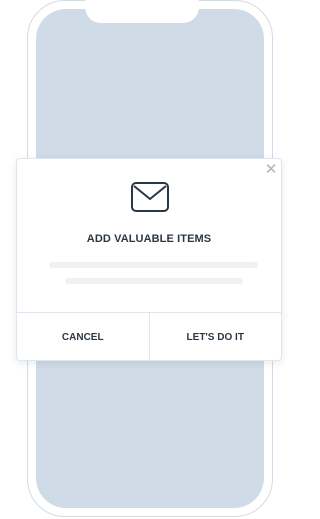  What do you see at coordinates (142, 11) in the screenshot?
I see `phone-notch` at bounding box center [142, 11].